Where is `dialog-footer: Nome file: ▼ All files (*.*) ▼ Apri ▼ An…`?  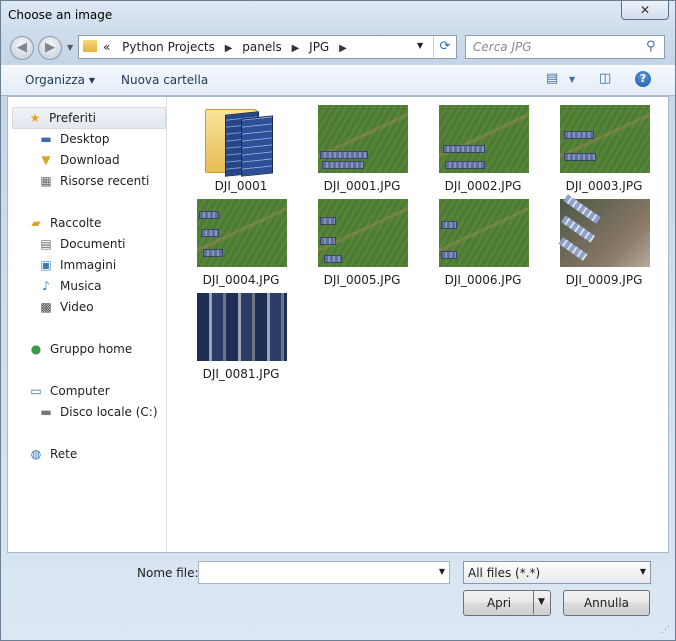
dialog-footer: Nome file: ▼ All files (*.*) ▼ Apri ▼ An… is located at coordinates (338, 596).